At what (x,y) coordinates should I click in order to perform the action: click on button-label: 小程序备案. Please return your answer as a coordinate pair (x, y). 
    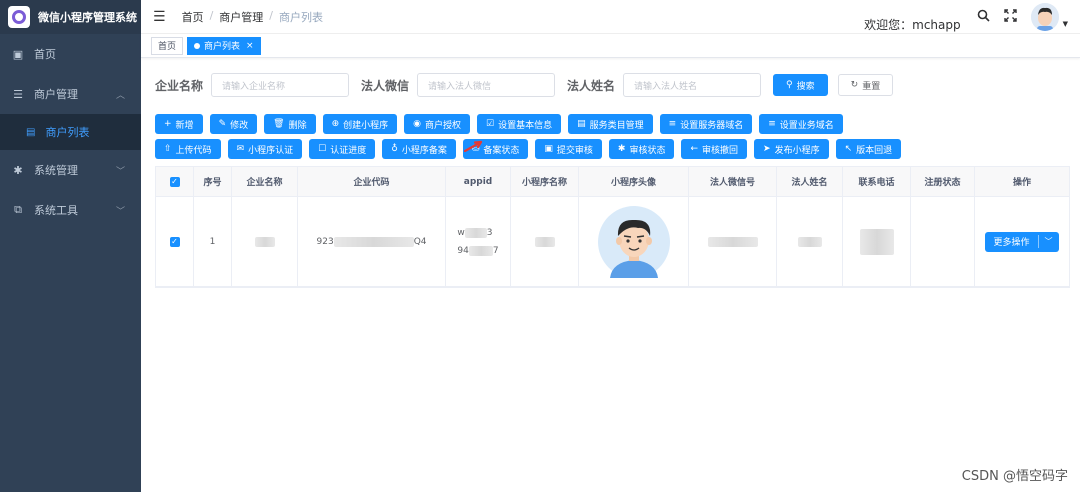
    Looking at the image, I should click on (424, 150).